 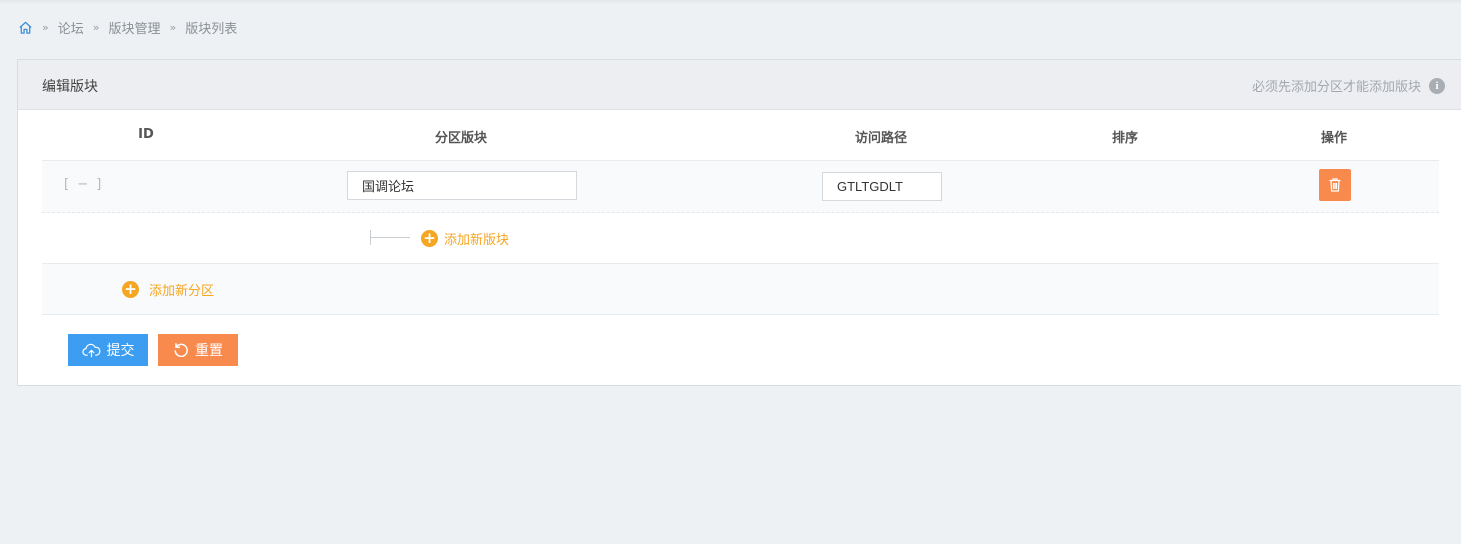 What do you see at coordinates (477, 240) in the screenshot?
I see `add-board-label: 添加新版块` at bounding box center [477, 240].